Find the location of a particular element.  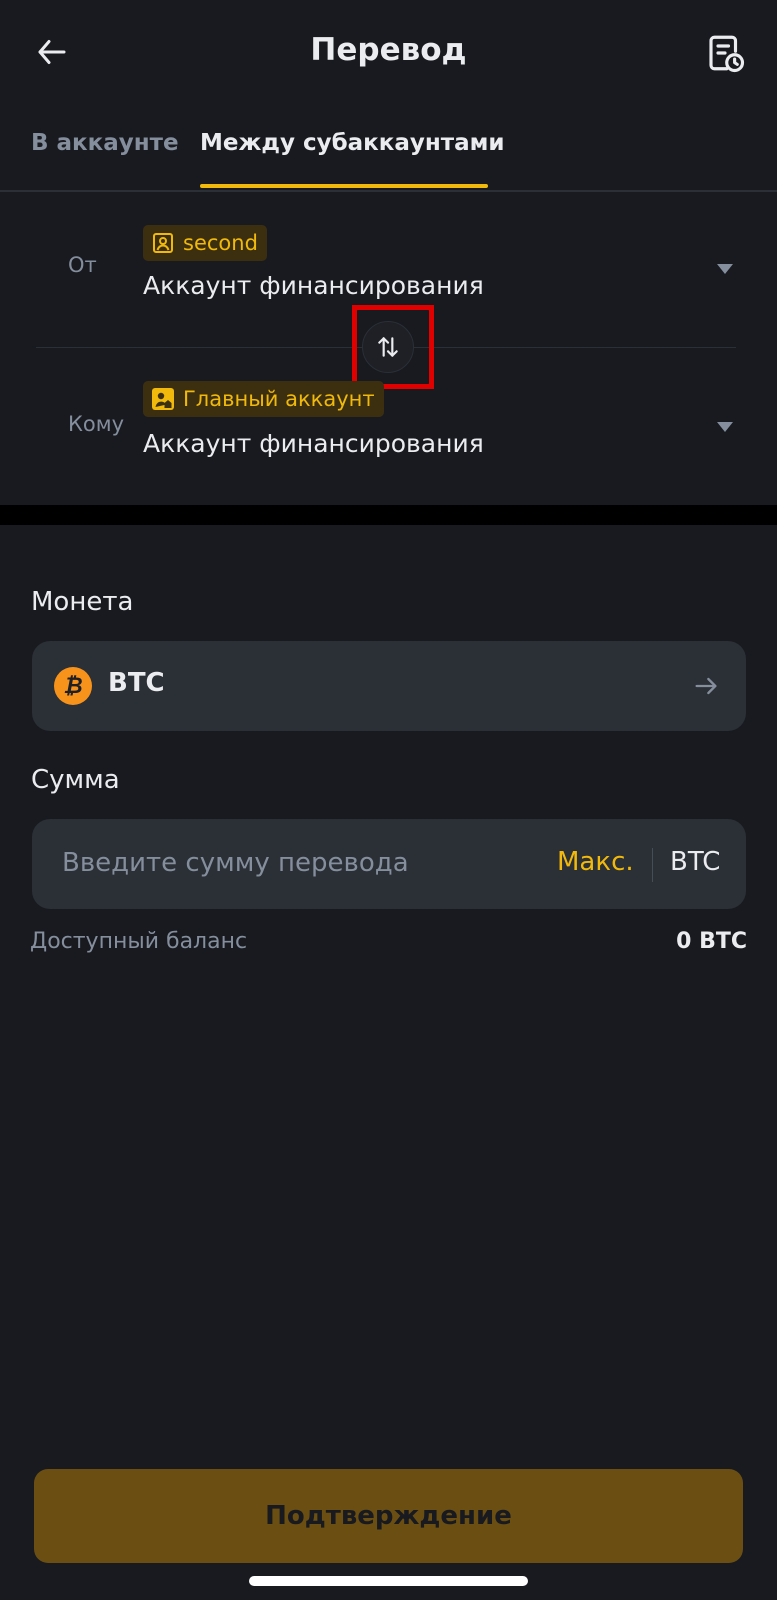

from-account-badge: second is located at coordinates (205, 243).